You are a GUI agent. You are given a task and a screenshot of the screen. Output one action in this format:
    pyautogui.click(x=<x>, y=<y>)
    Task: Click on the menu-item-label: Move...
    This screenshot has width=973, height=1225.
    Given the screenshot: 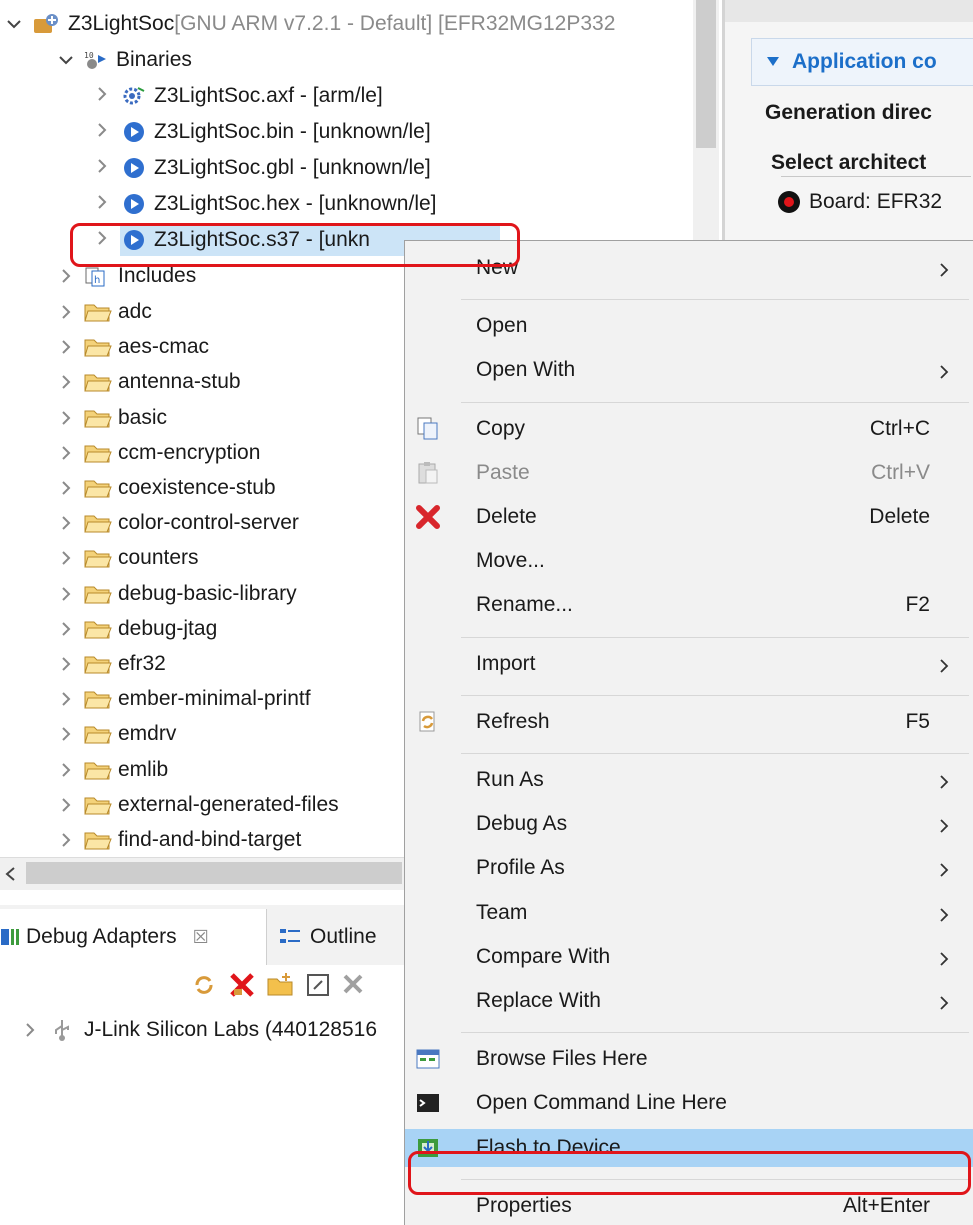 What is the action you would take?
    pyautogui.click(x=510, y=561)
    